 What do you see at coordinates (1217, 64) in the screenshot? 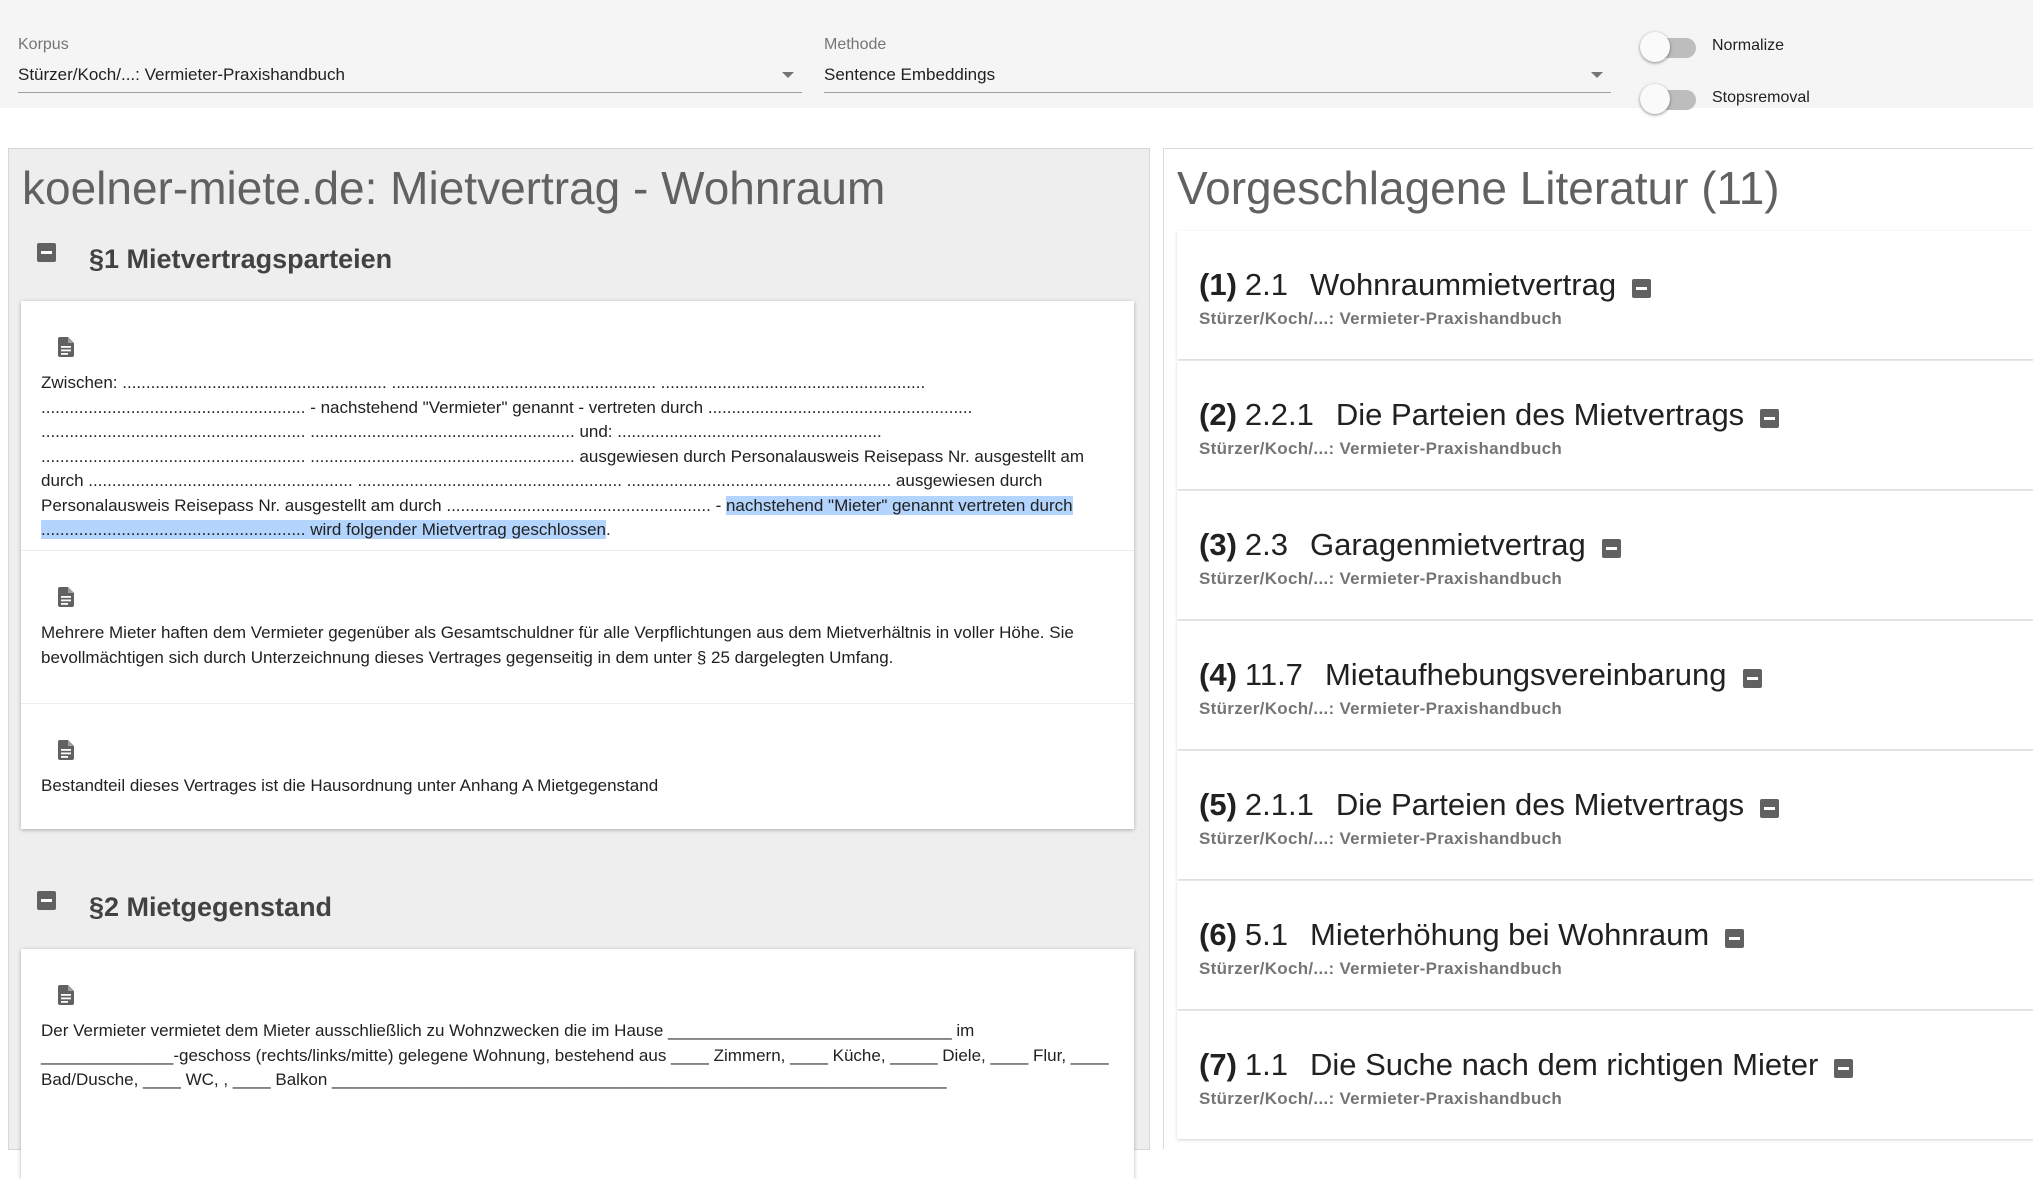
I see `methode-select: Methode Sentence Embeddings` at bounding box center [1217, 64].